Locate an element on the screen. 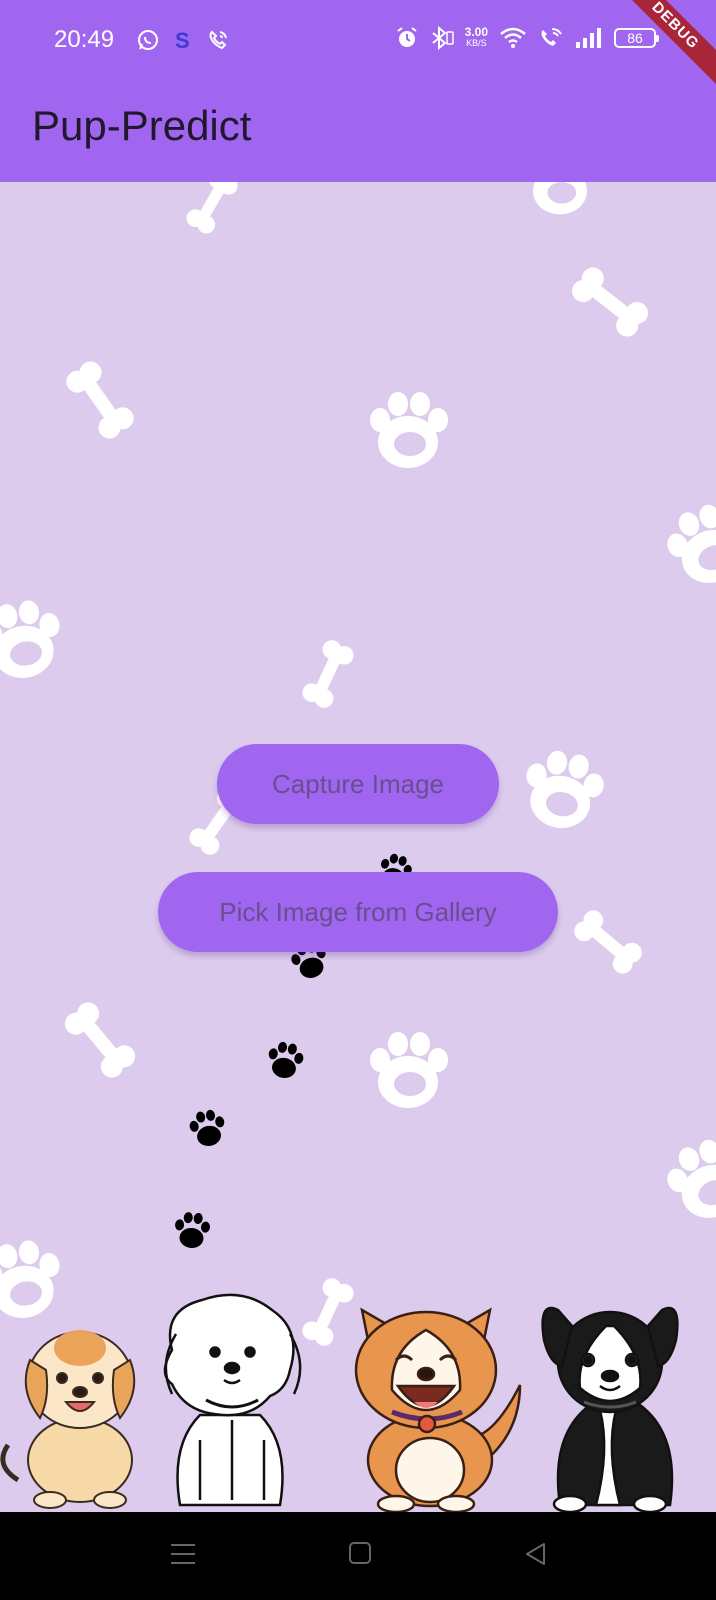  pick-from-gallery-button: Pick Image from Gallery is located at coordinates (358, 912).